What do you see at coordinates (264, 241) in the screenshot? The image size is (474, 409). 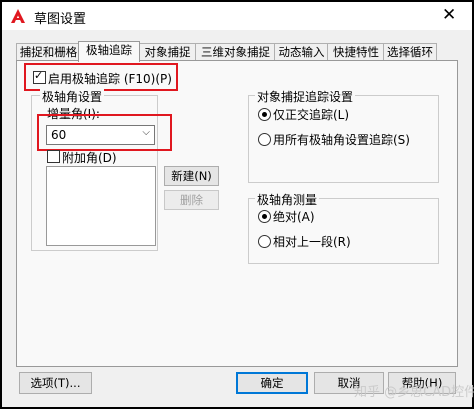 I see `relative-last-segment-radio` at bounding box center [264, 241].